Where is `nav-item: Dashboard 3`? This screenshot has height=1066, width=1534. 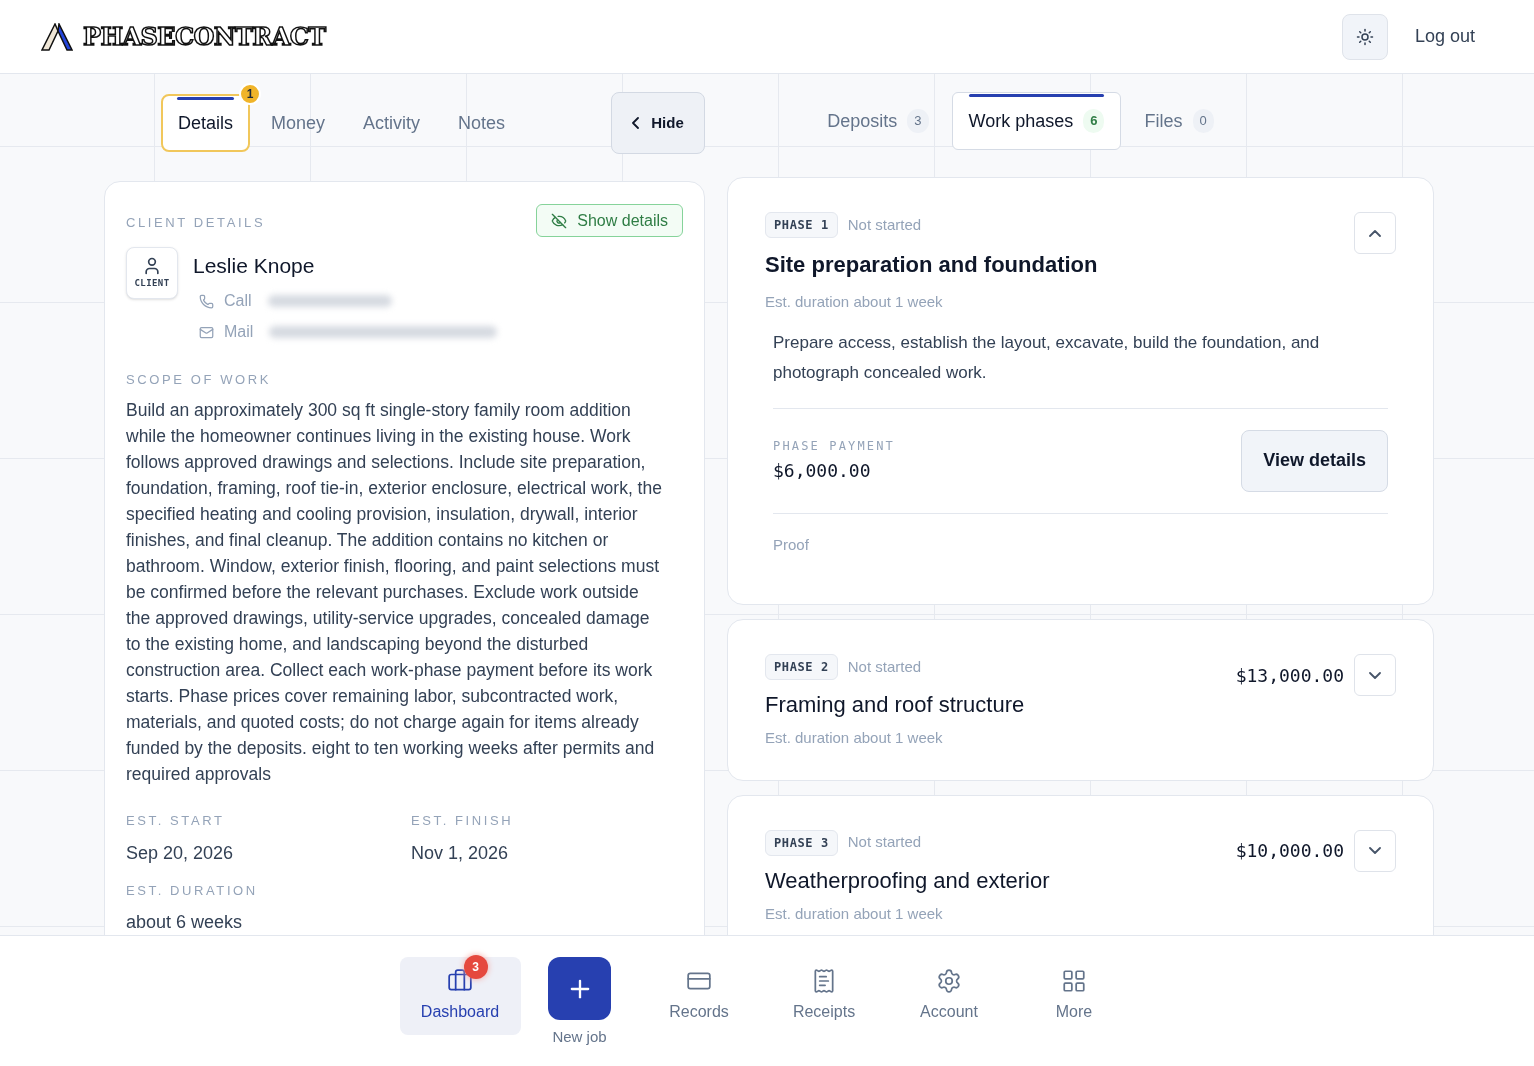 nav-item: Dashboard 3 is located at coordinates (460, 996).